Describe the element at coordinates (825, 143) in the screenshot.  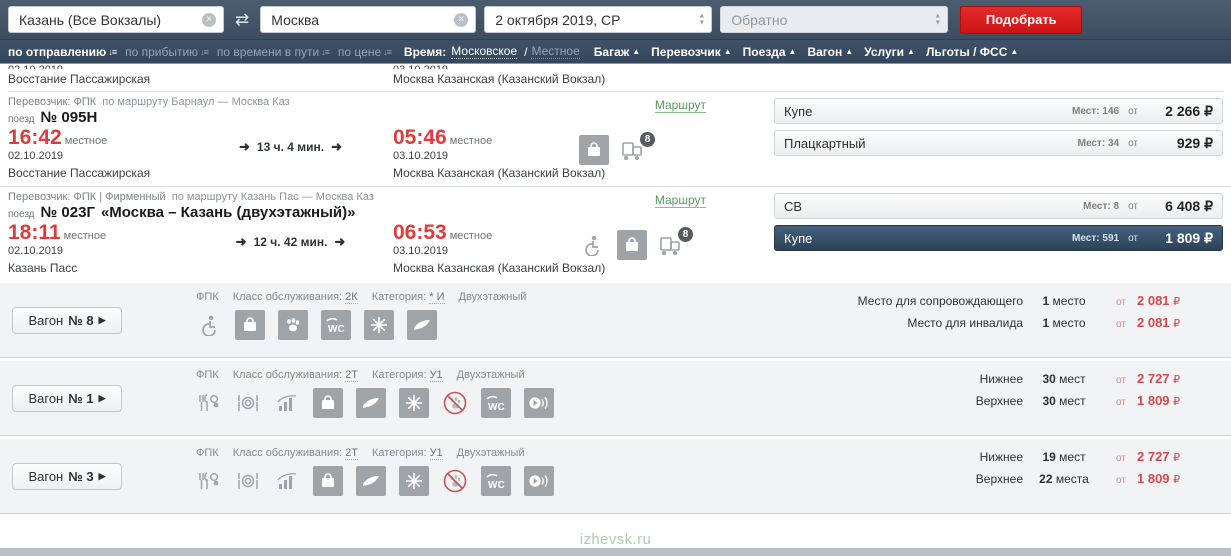
I see `price-class-name: Плацкартный` at that location.